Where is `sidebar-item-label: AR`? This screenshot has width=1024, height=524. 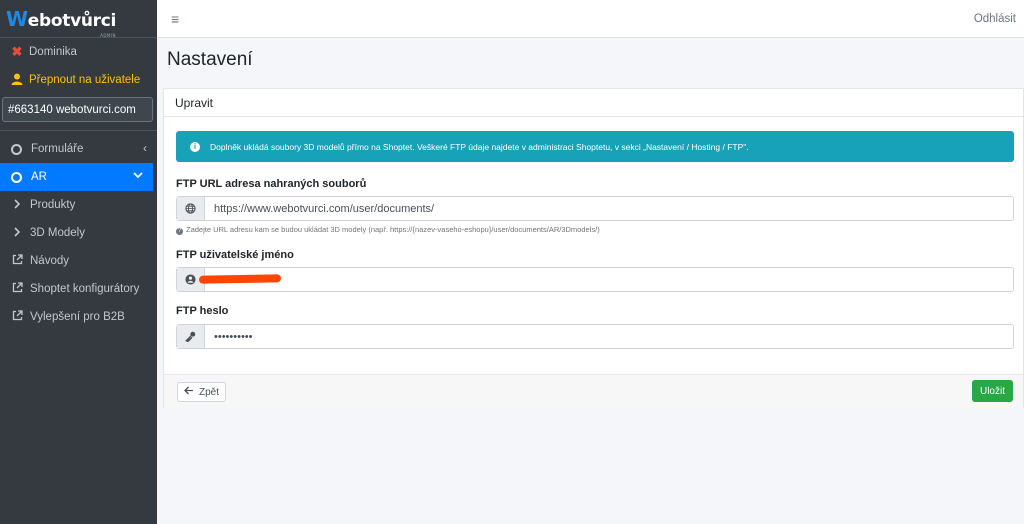 sidebar-item-label: AR is located at coordinates (39, 177).